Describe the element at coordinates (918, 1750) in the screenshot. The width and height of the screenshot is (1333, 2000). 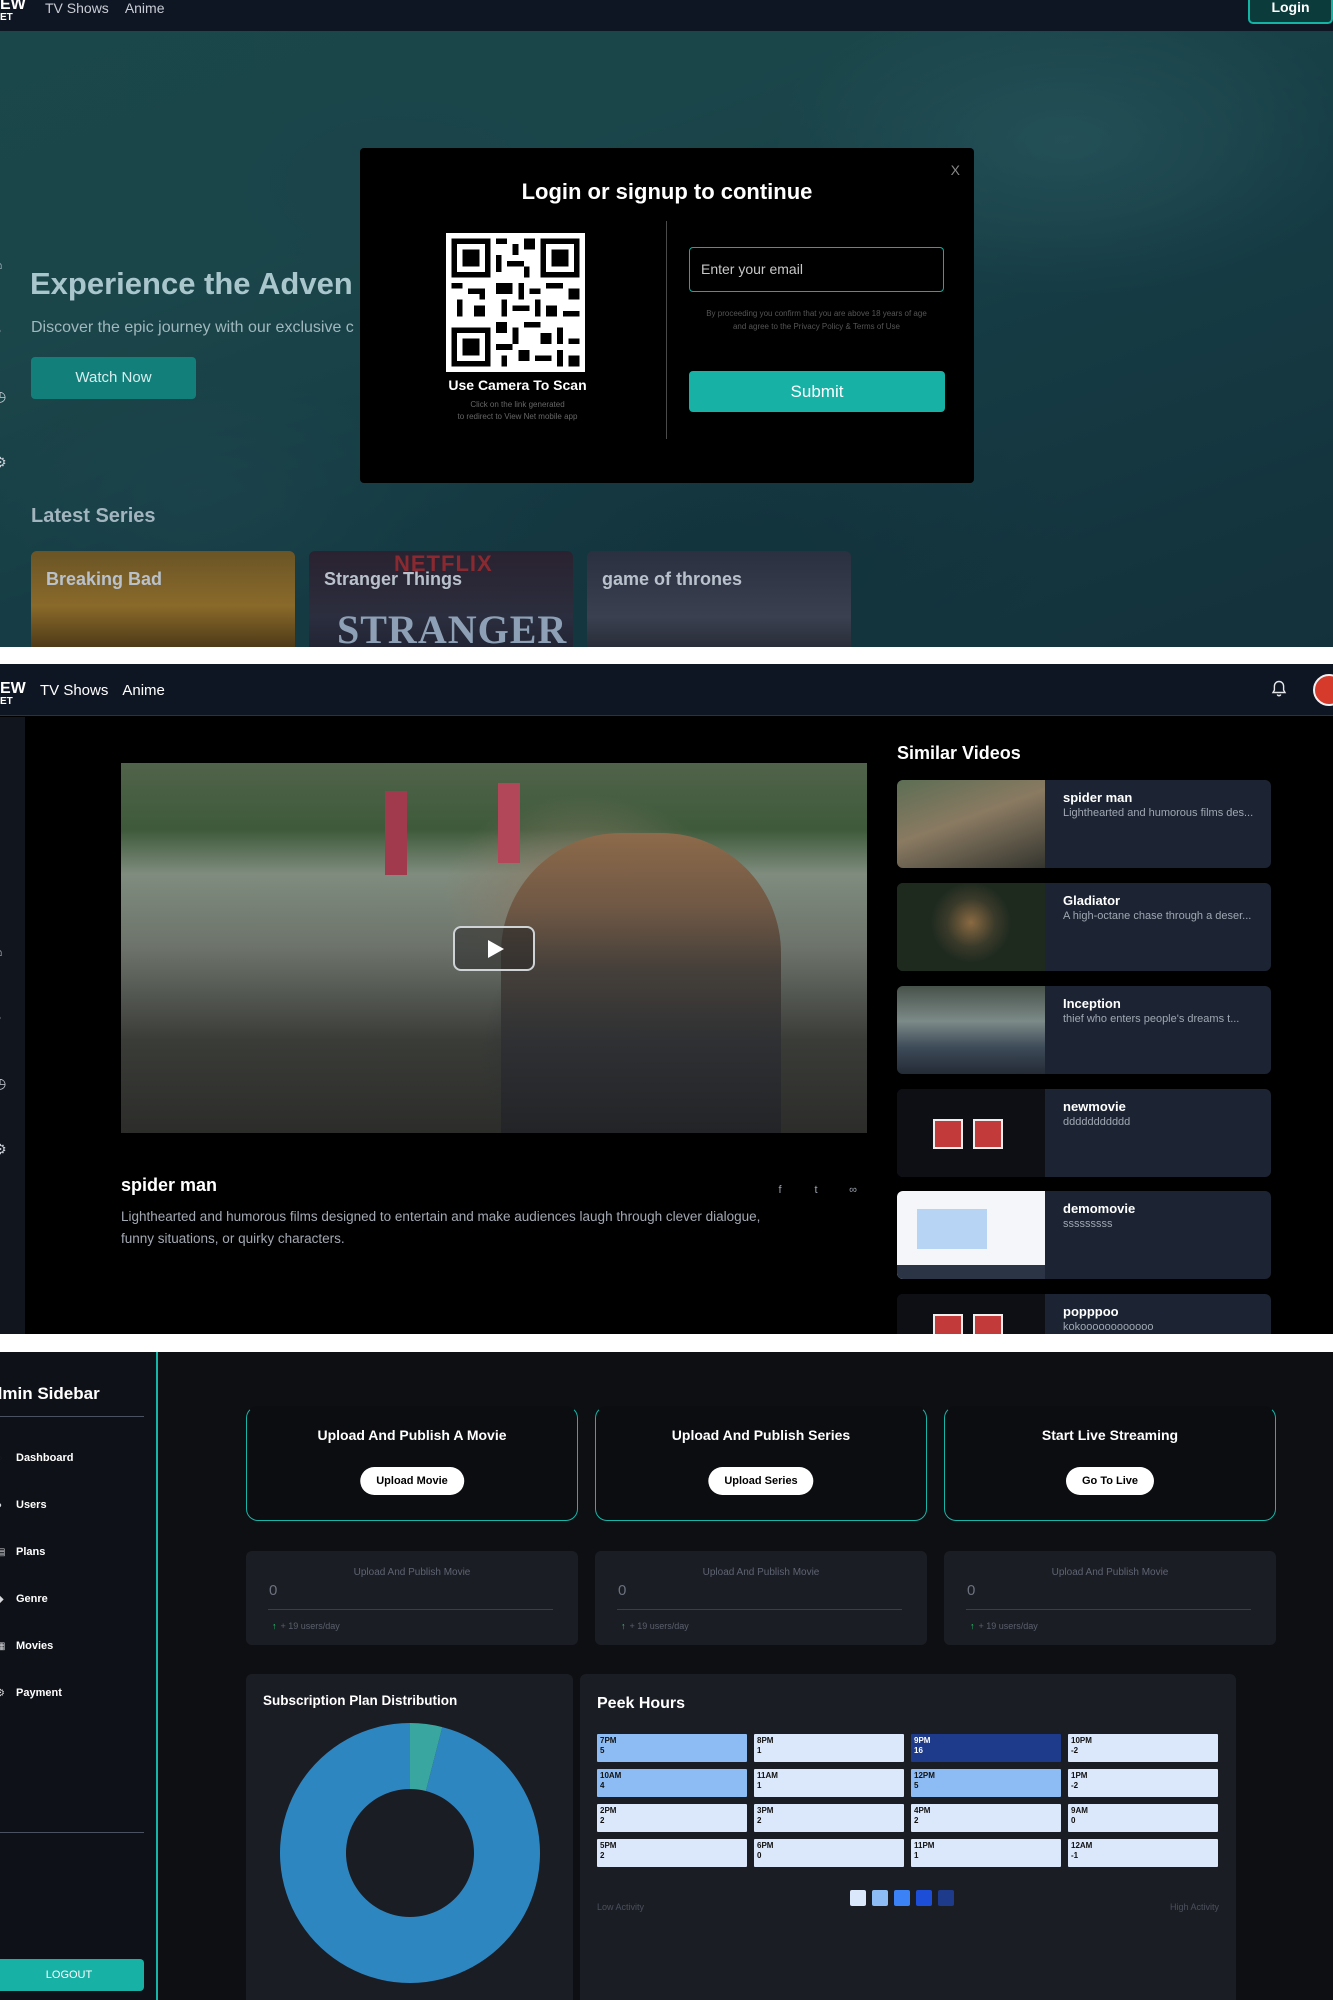
I see `heatmap-value: 16` at that location.